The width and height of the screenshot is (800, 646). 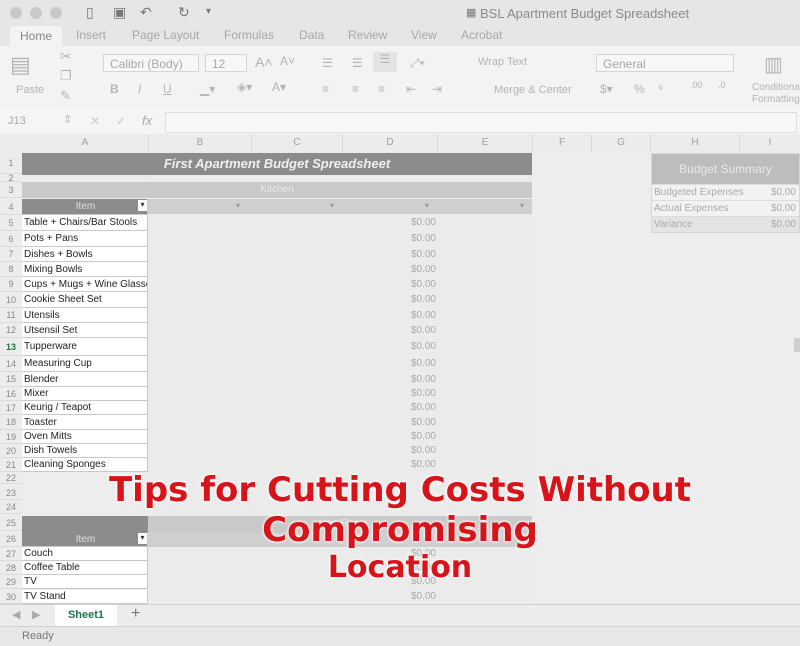 I want to click on formula-input, so click(x=481, y=122).